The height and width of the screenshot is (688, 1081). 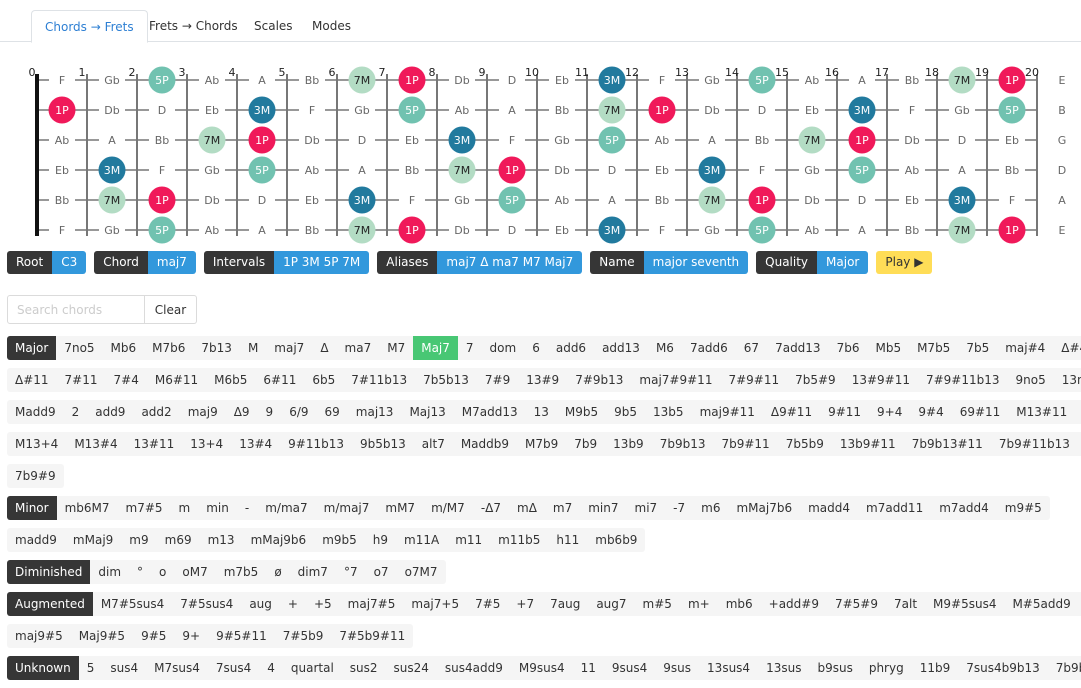 I want to click on chord-tag: 9, so click(x=270, y=412).